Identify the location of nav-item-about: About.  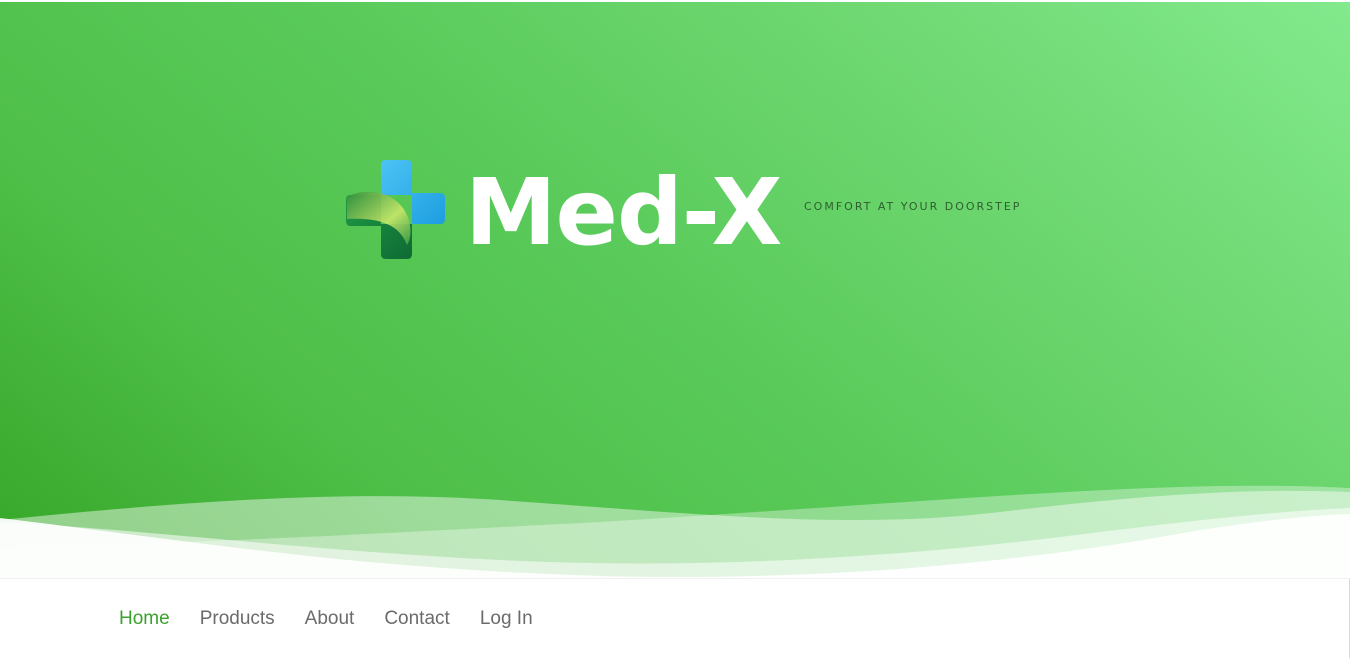
(330, 619).